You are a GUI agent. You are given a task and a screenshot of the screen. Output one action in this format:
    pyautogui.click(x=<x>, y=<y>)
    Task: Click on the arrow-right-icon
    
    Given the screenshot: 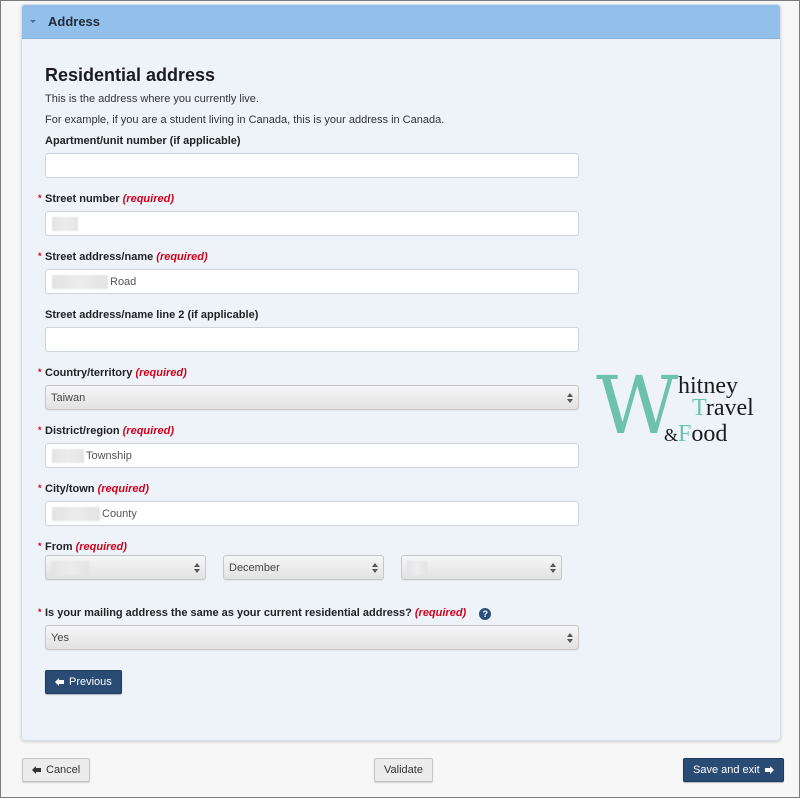 What is the action you would take?
    pyautogui.click(x=769, y=770)
    